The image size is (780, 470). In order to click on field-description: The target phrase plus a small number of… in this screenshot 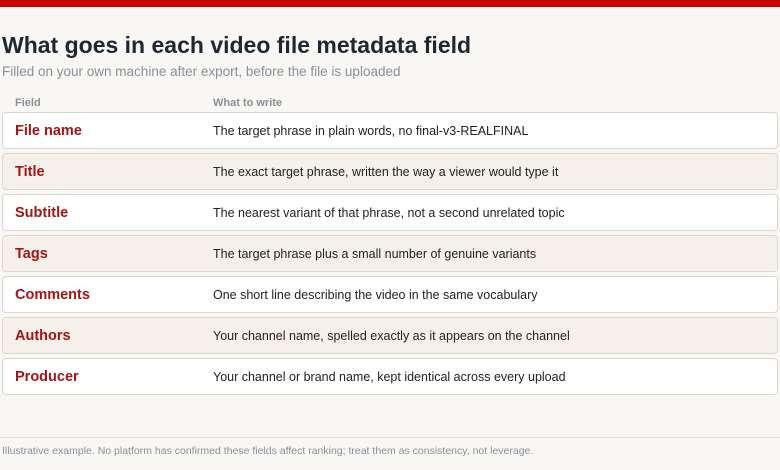, I will do `click(375, 253)`.